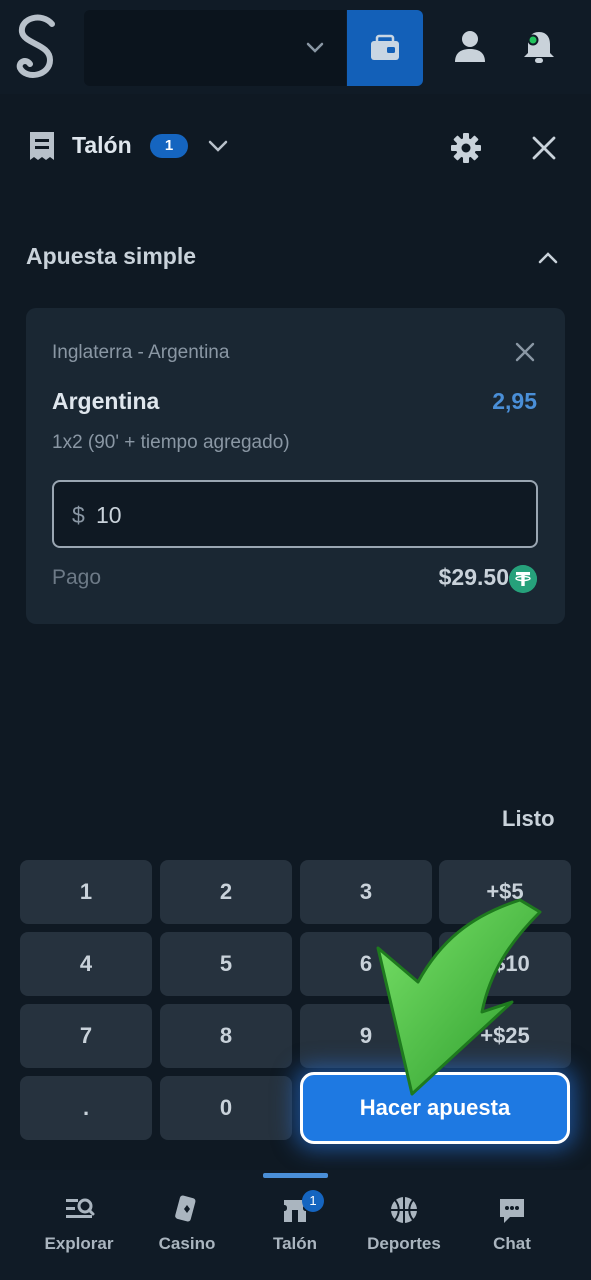 This screenshot has width=591, height=1280. I want to click on nav-item-casino: Casino, so click(187, 1229).